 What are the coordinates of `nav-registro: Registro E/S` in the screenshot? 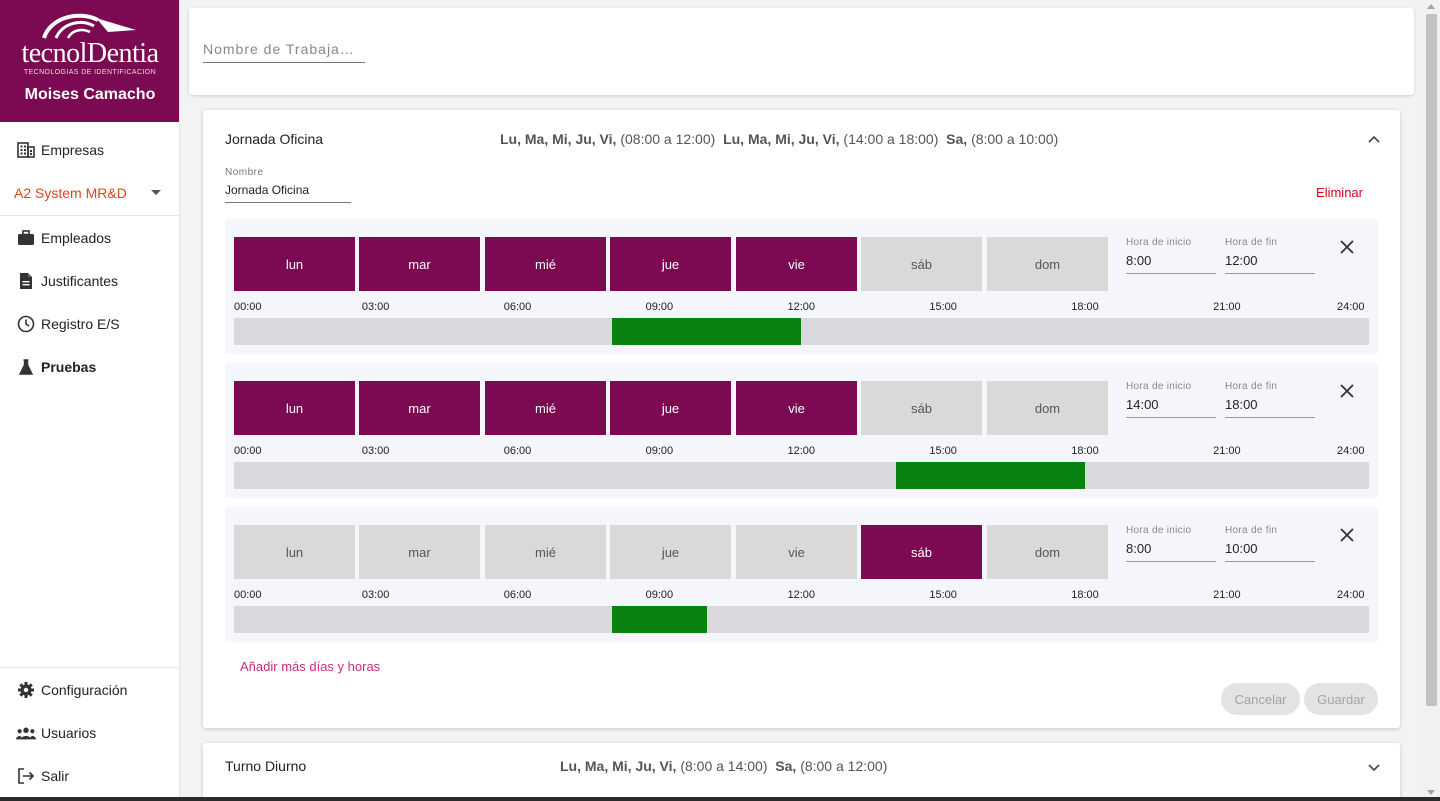 It's located at (89, 324).